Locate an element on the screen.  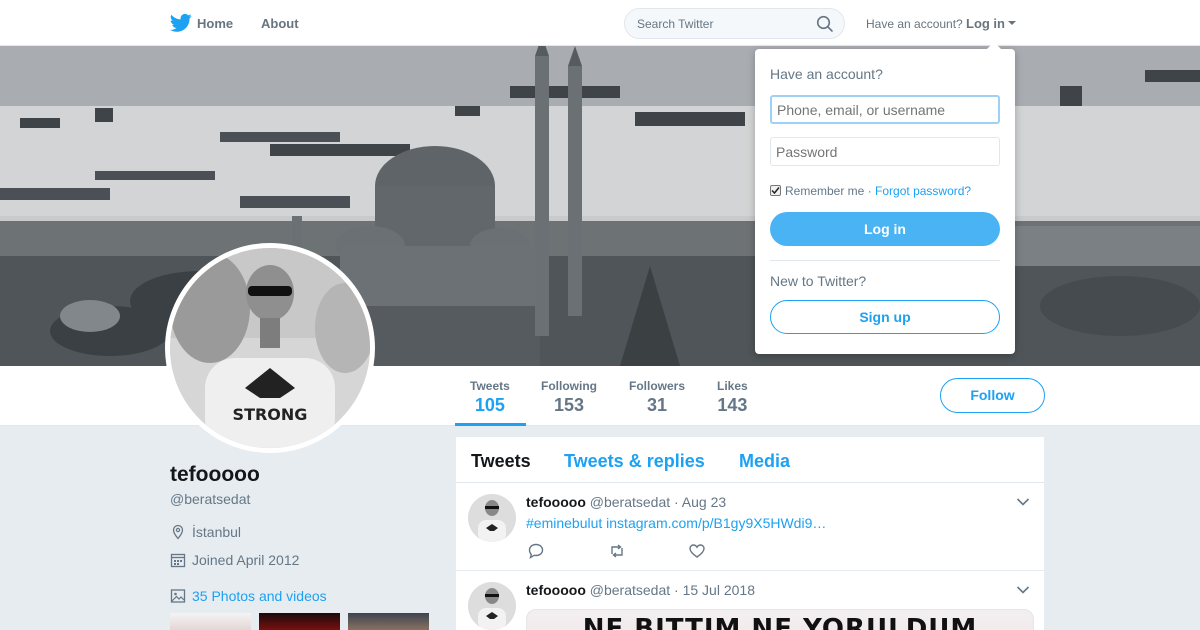
photos-videos-link: 35 Photos and videos is located at coordinates (248, 596).